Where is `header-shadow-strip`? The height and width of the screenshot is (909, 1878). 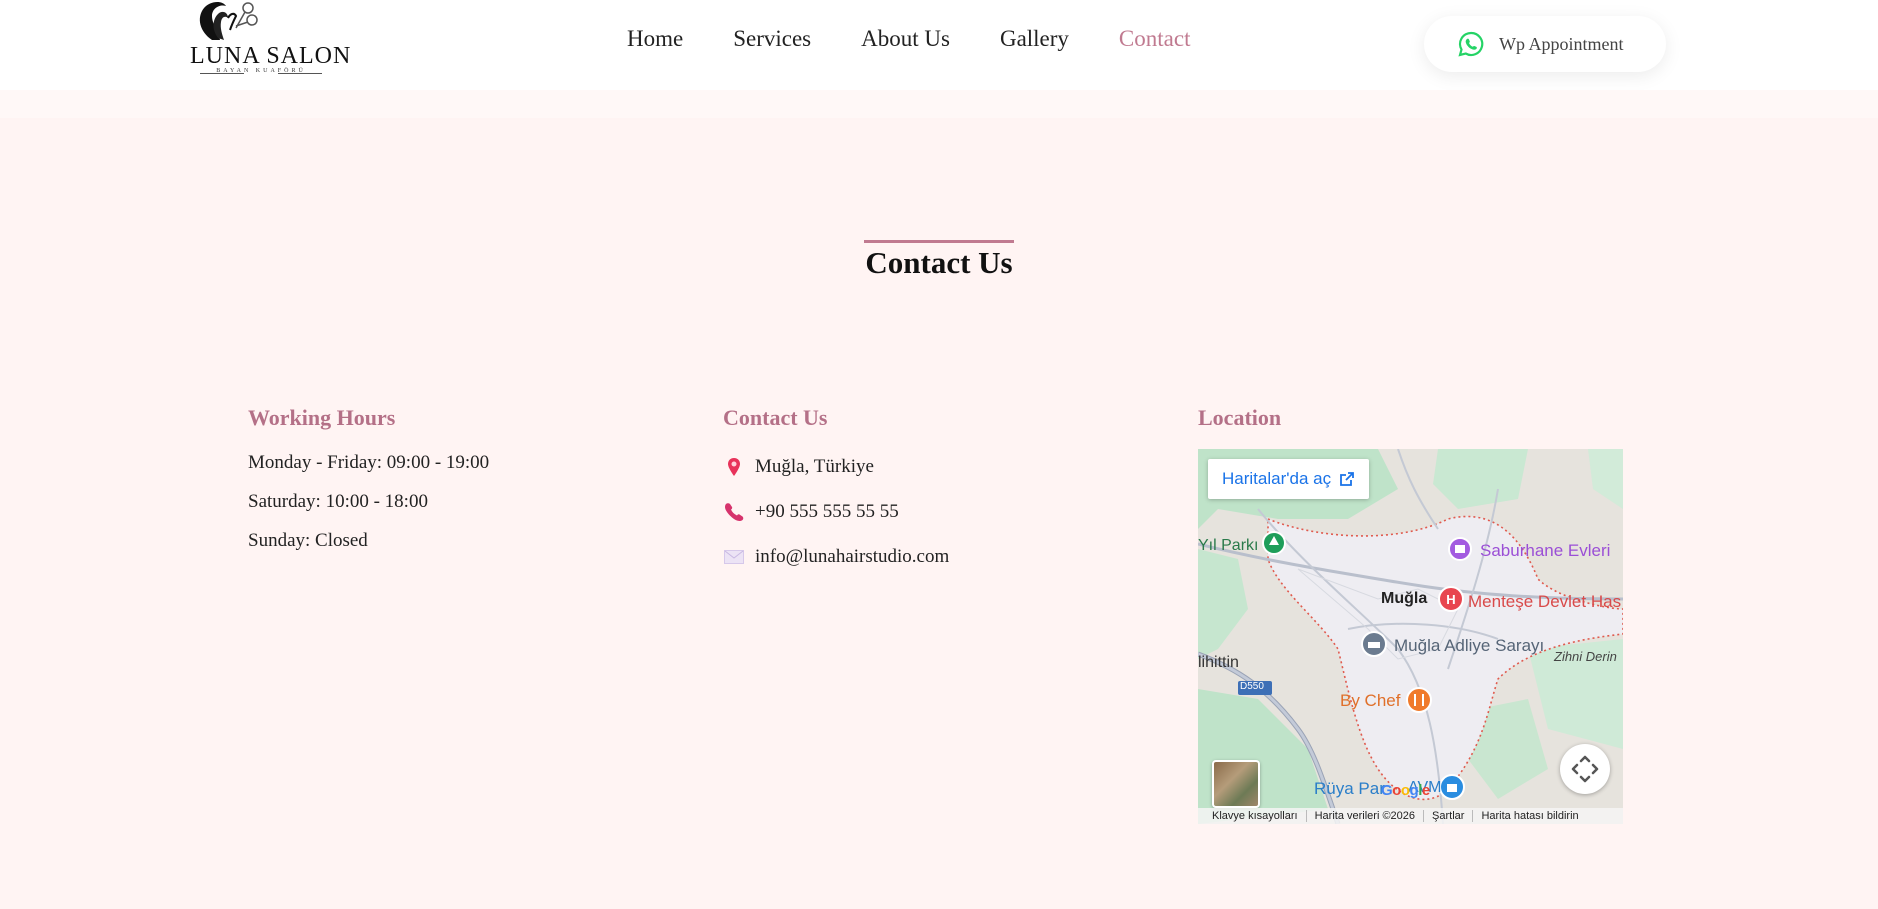 header-shadow-strip is located at coordinates (939, 104).